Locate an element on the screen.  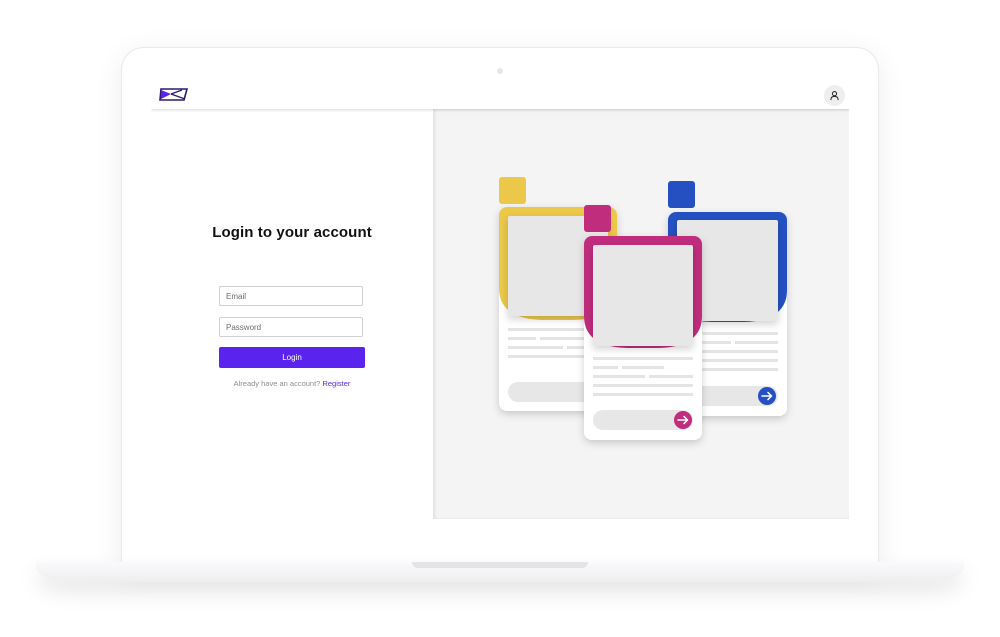
laptop-notch is located at coordinates (500, 565).